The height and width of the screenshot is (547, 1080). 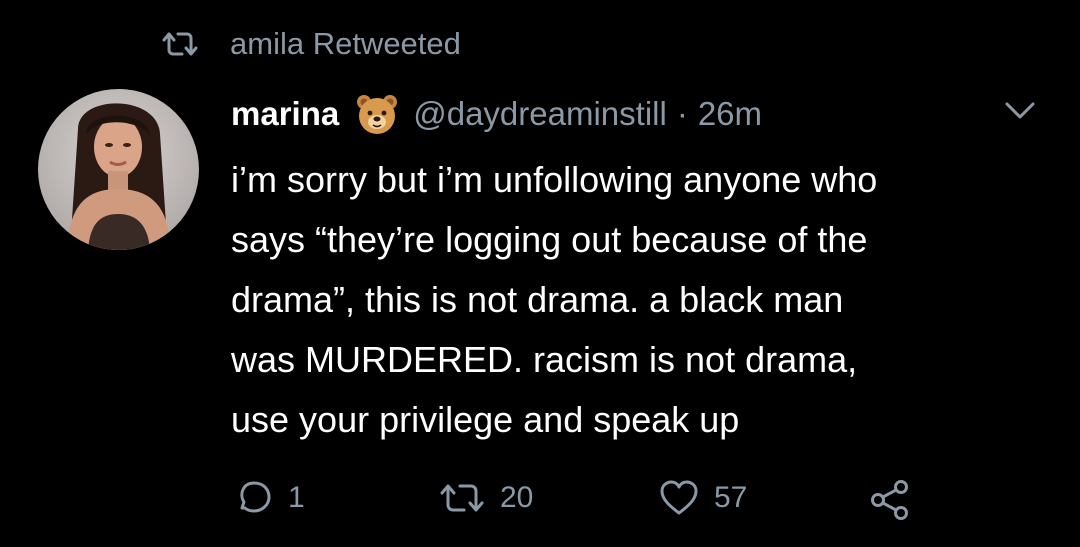 What do you see at coordinates (1020, 111) in the screenshot?
I see `chevron-down-icon` at bounding box center [1020, 111].